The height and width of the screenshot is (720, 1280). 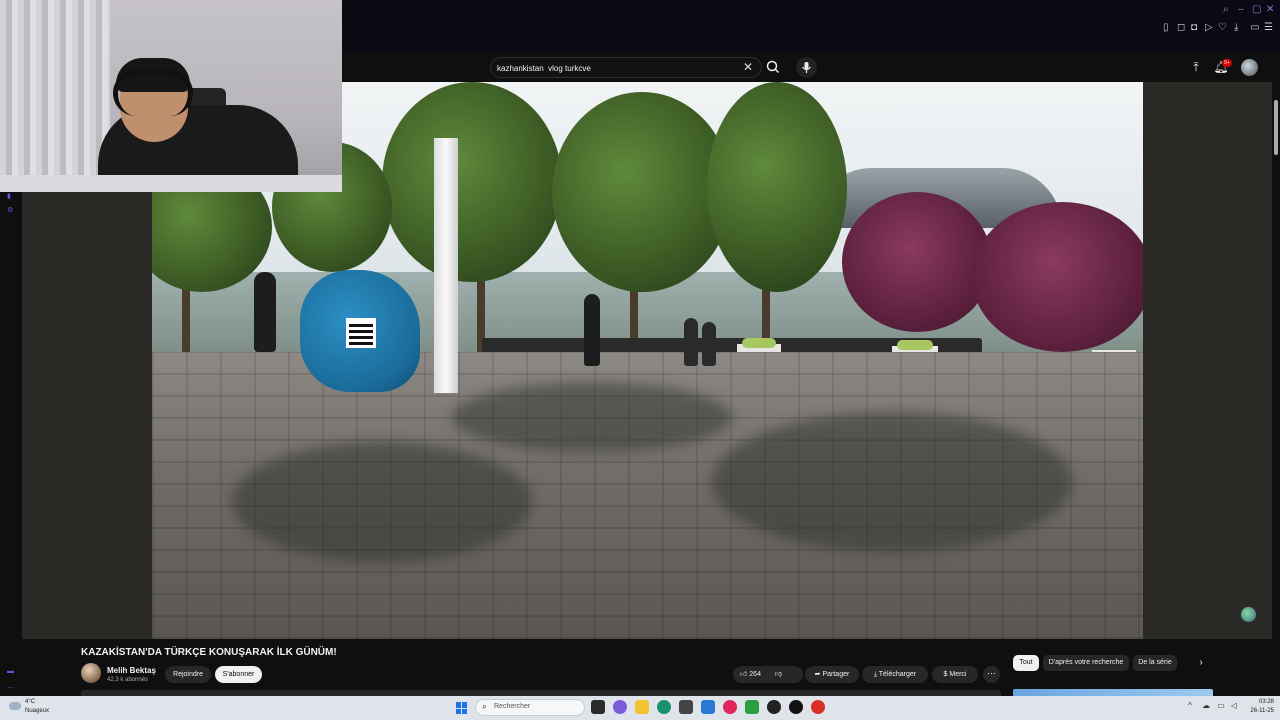 What do you see at coordinates (1201, 663) in the screenshot?
I see `chevron-right-icon: ›` at bounding box center [1201, 663].